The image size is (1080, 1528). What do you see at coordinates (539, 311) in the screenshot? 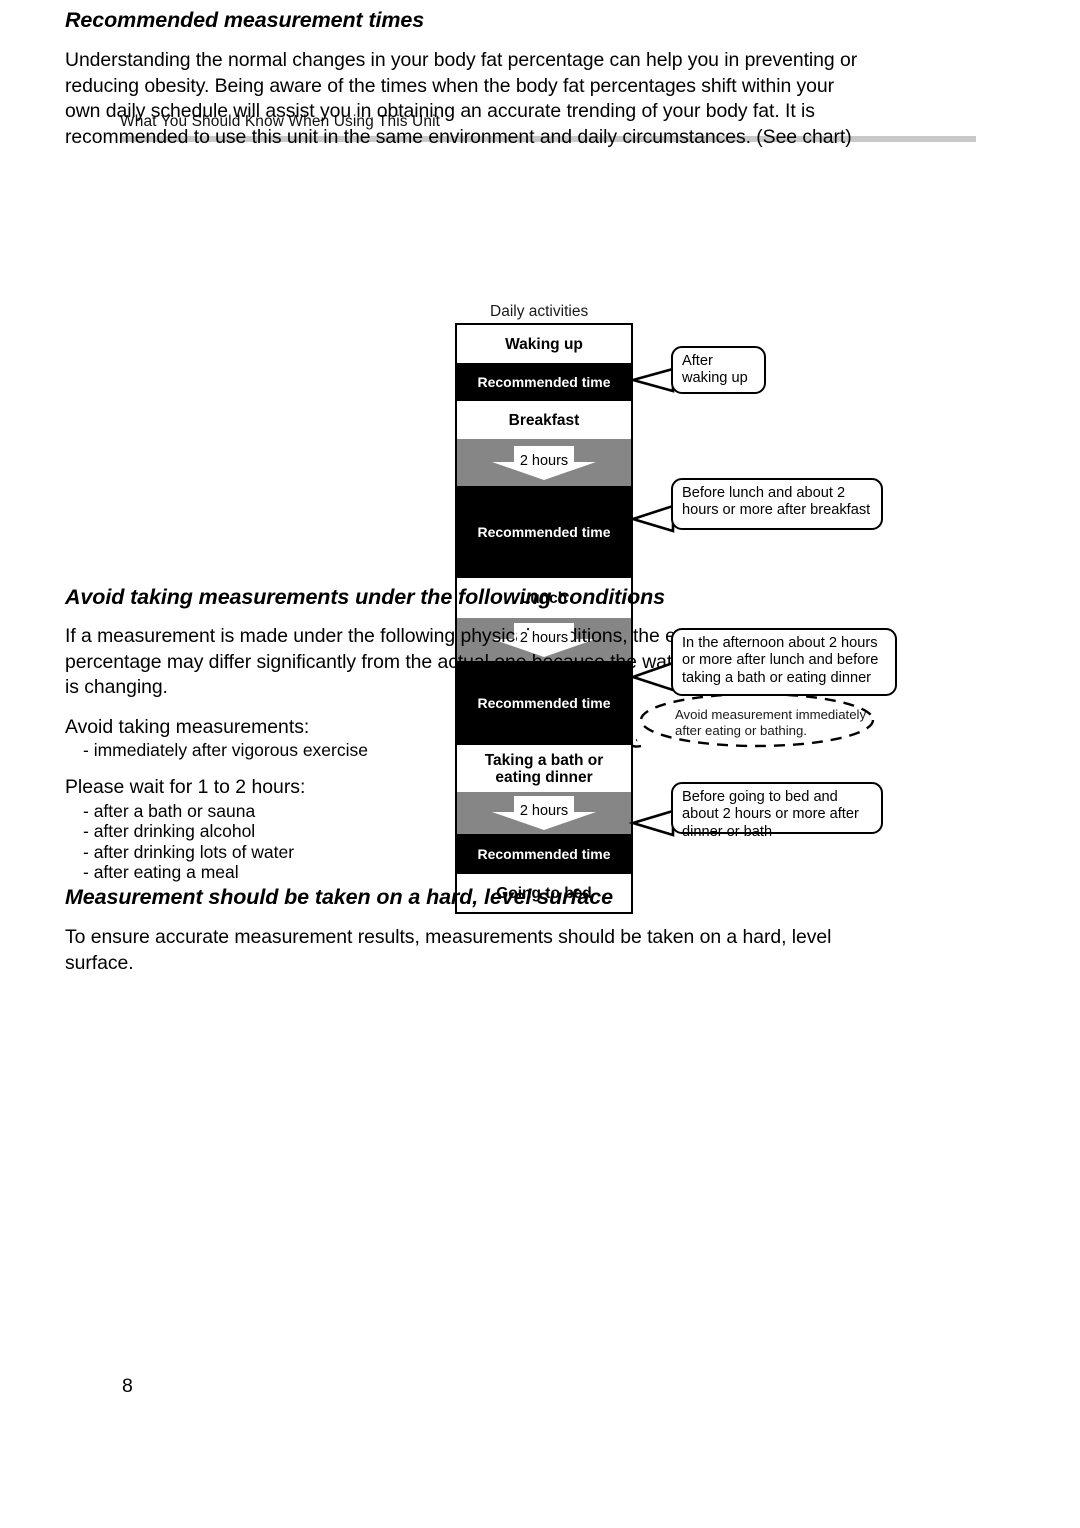
I see `diagram-caption: Daily activities` at bounding box center [539, 311].